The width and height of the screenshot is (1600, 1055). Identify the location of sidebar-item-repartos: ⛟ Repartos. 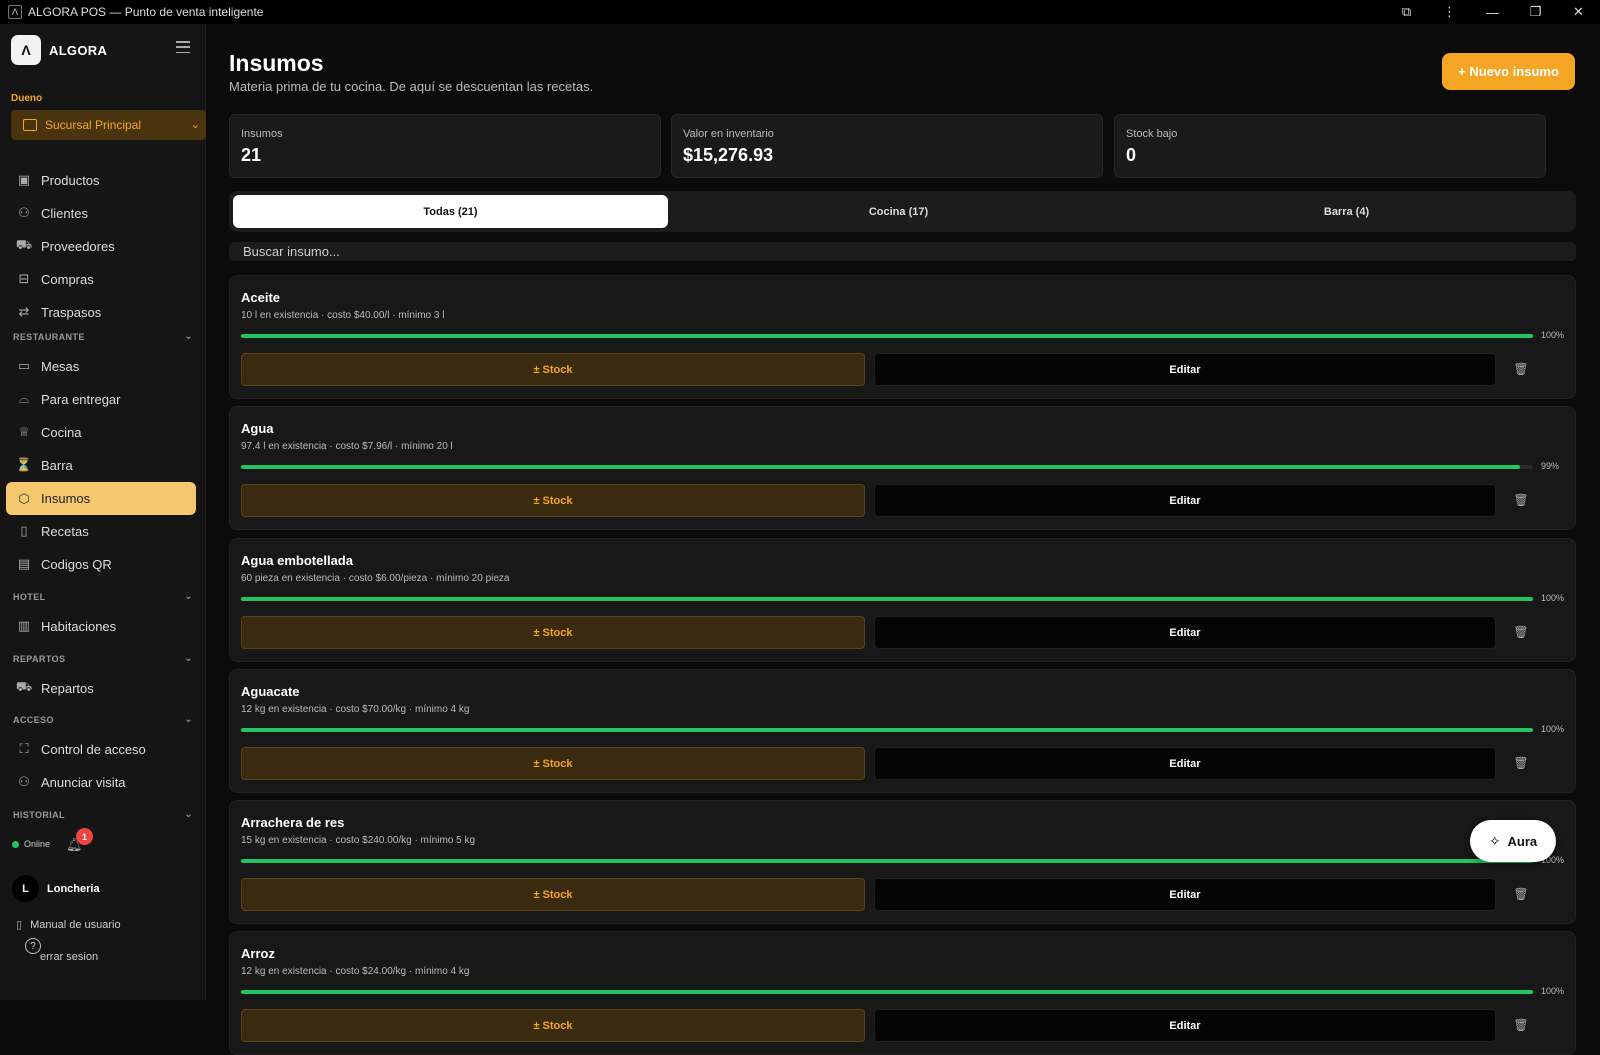
(101, 688).